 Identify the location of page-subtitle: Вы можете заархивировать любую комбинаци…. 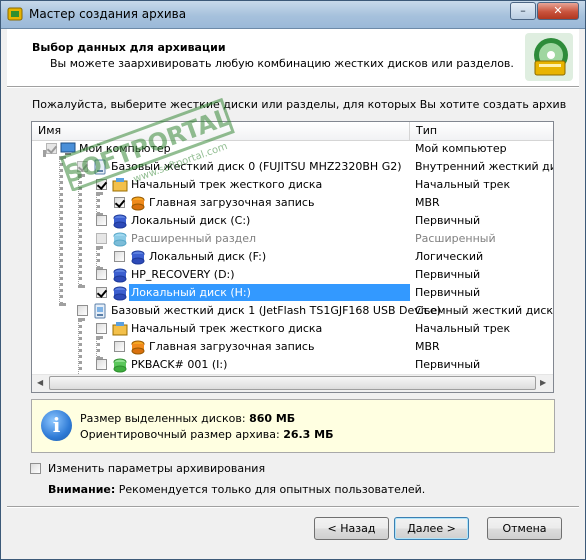
(282, 63).